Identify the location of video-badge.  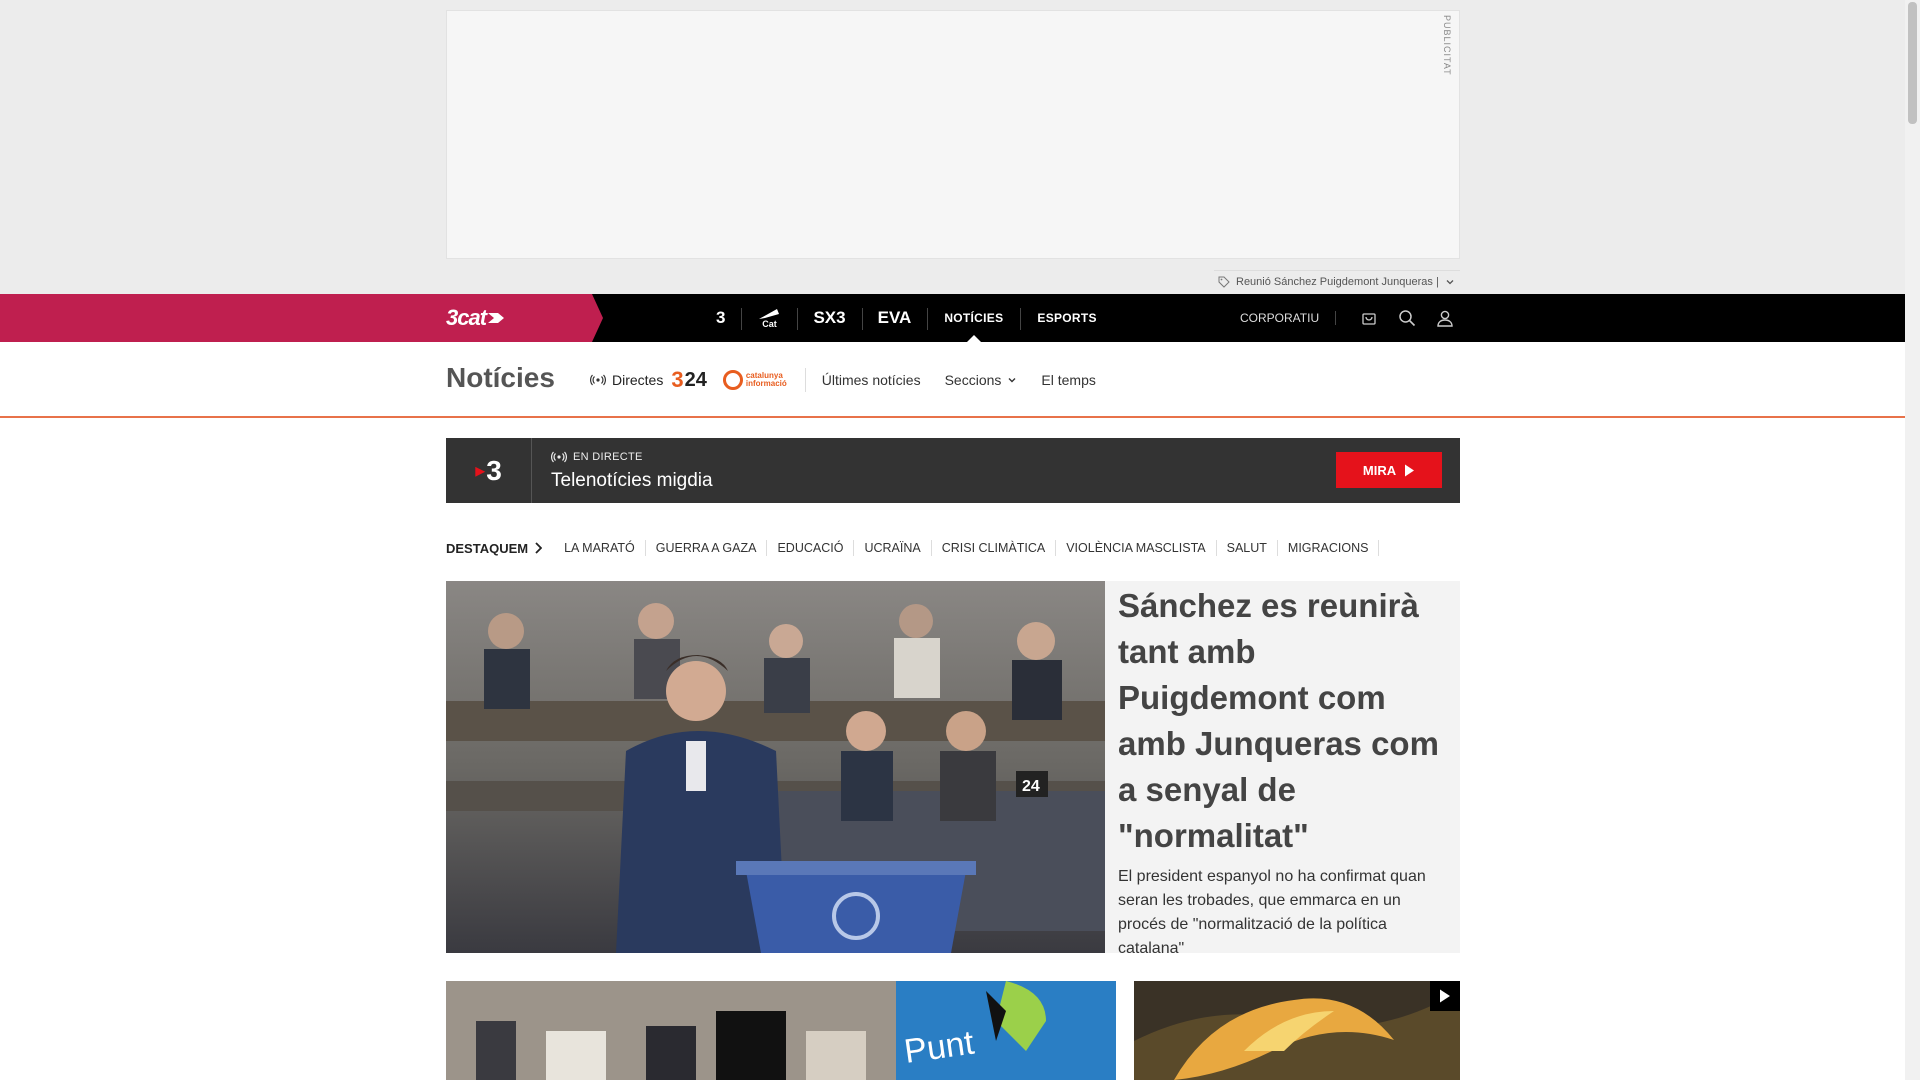
(1445, 996).